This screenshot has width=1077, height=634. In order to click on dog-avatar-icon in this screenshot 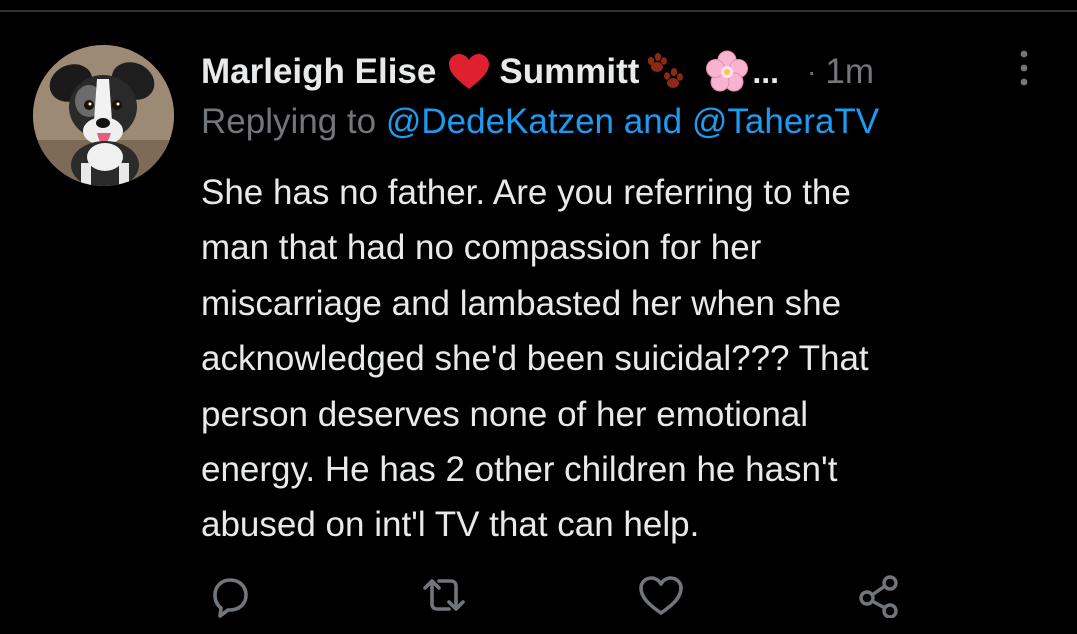, I will do `click(103, 115)`.